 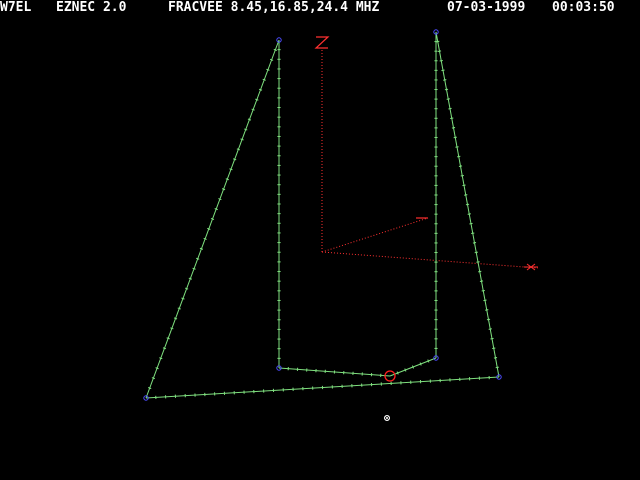 What do you see at coordinates (430, 260) in the screenshot?
I see `x-axis` at bounding box center [430, 260].